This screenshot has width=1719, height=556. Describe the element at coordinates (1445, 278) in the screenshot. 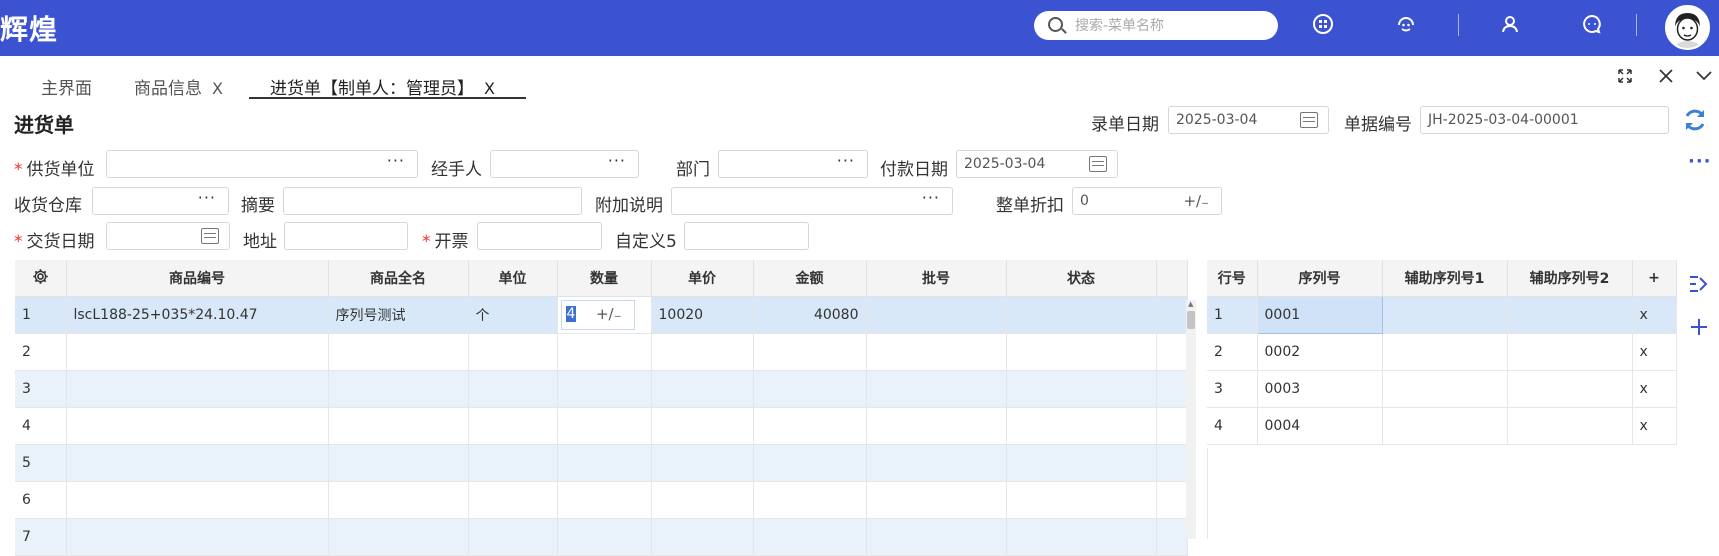

I see `col-header: 辅助序列号1` at that location.